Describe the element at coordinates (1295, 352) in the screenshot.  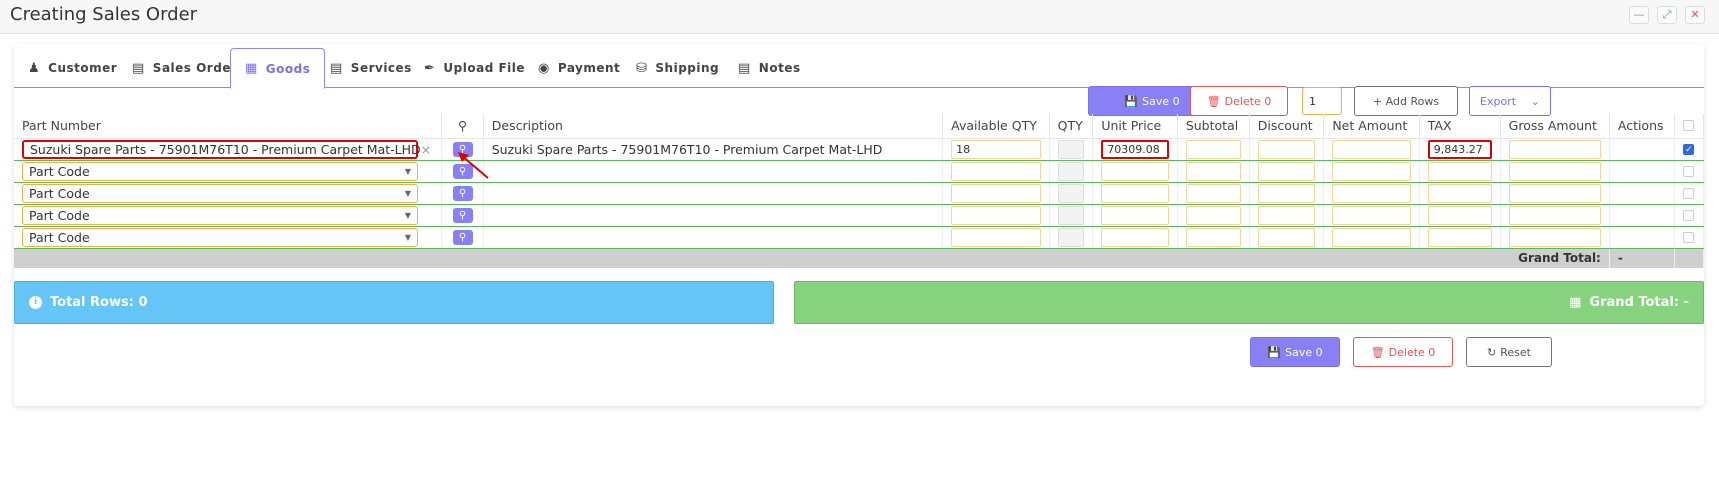
I see `footer-save-button: 💾 Save 0` at that location.